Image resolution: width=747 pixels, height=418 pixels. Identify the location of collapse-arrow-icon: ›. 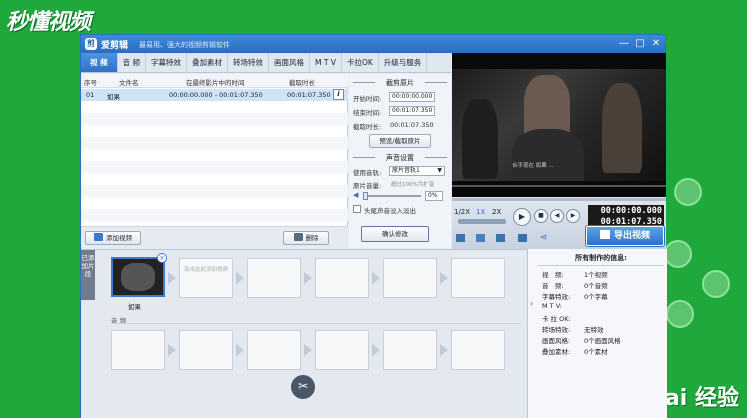
(531, 303).